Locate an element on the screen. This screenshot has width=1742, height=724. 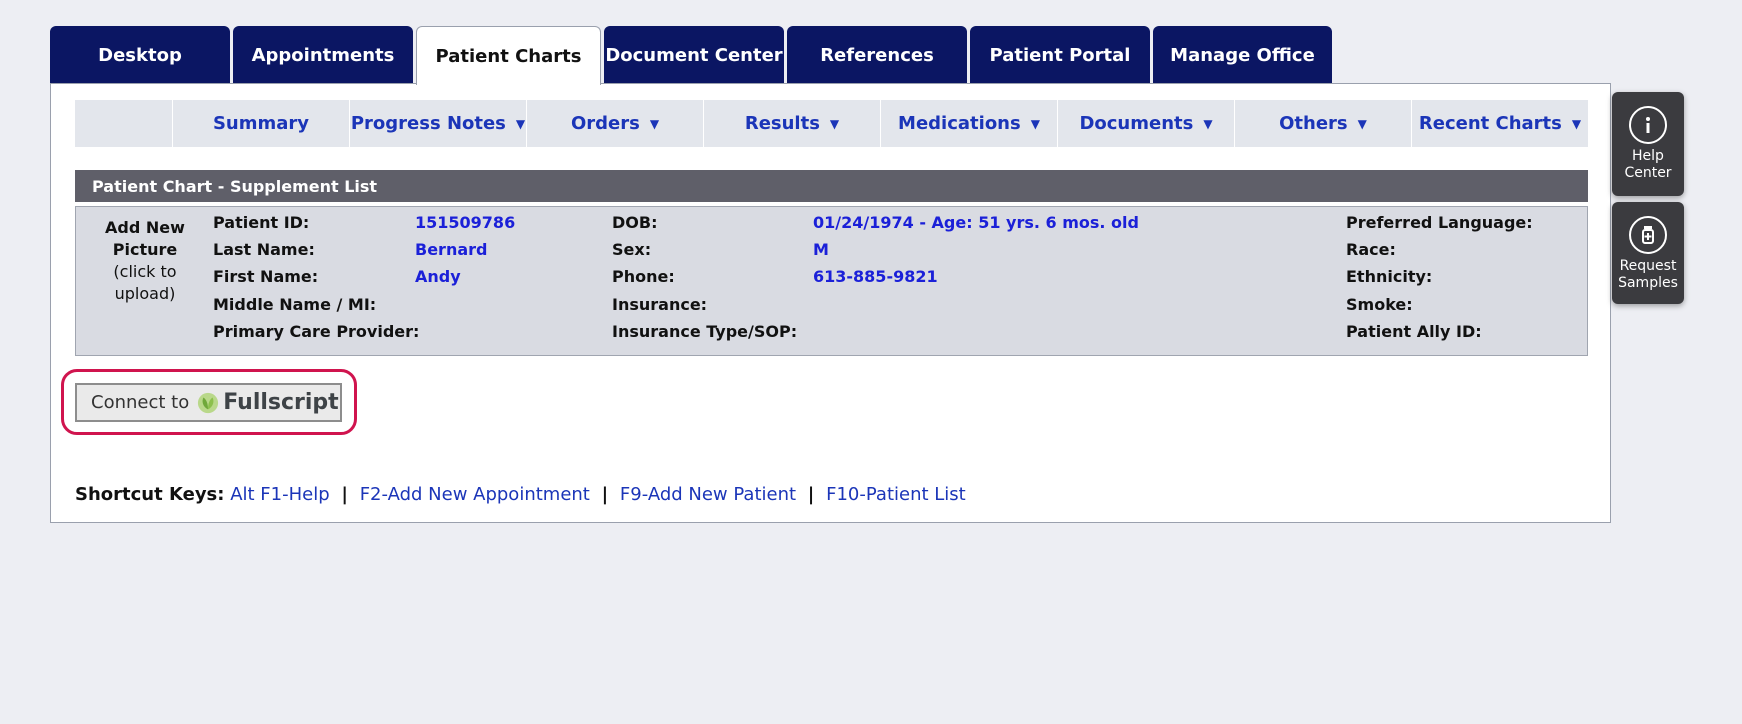
sex-value: M is located at coordinates (821, 249).